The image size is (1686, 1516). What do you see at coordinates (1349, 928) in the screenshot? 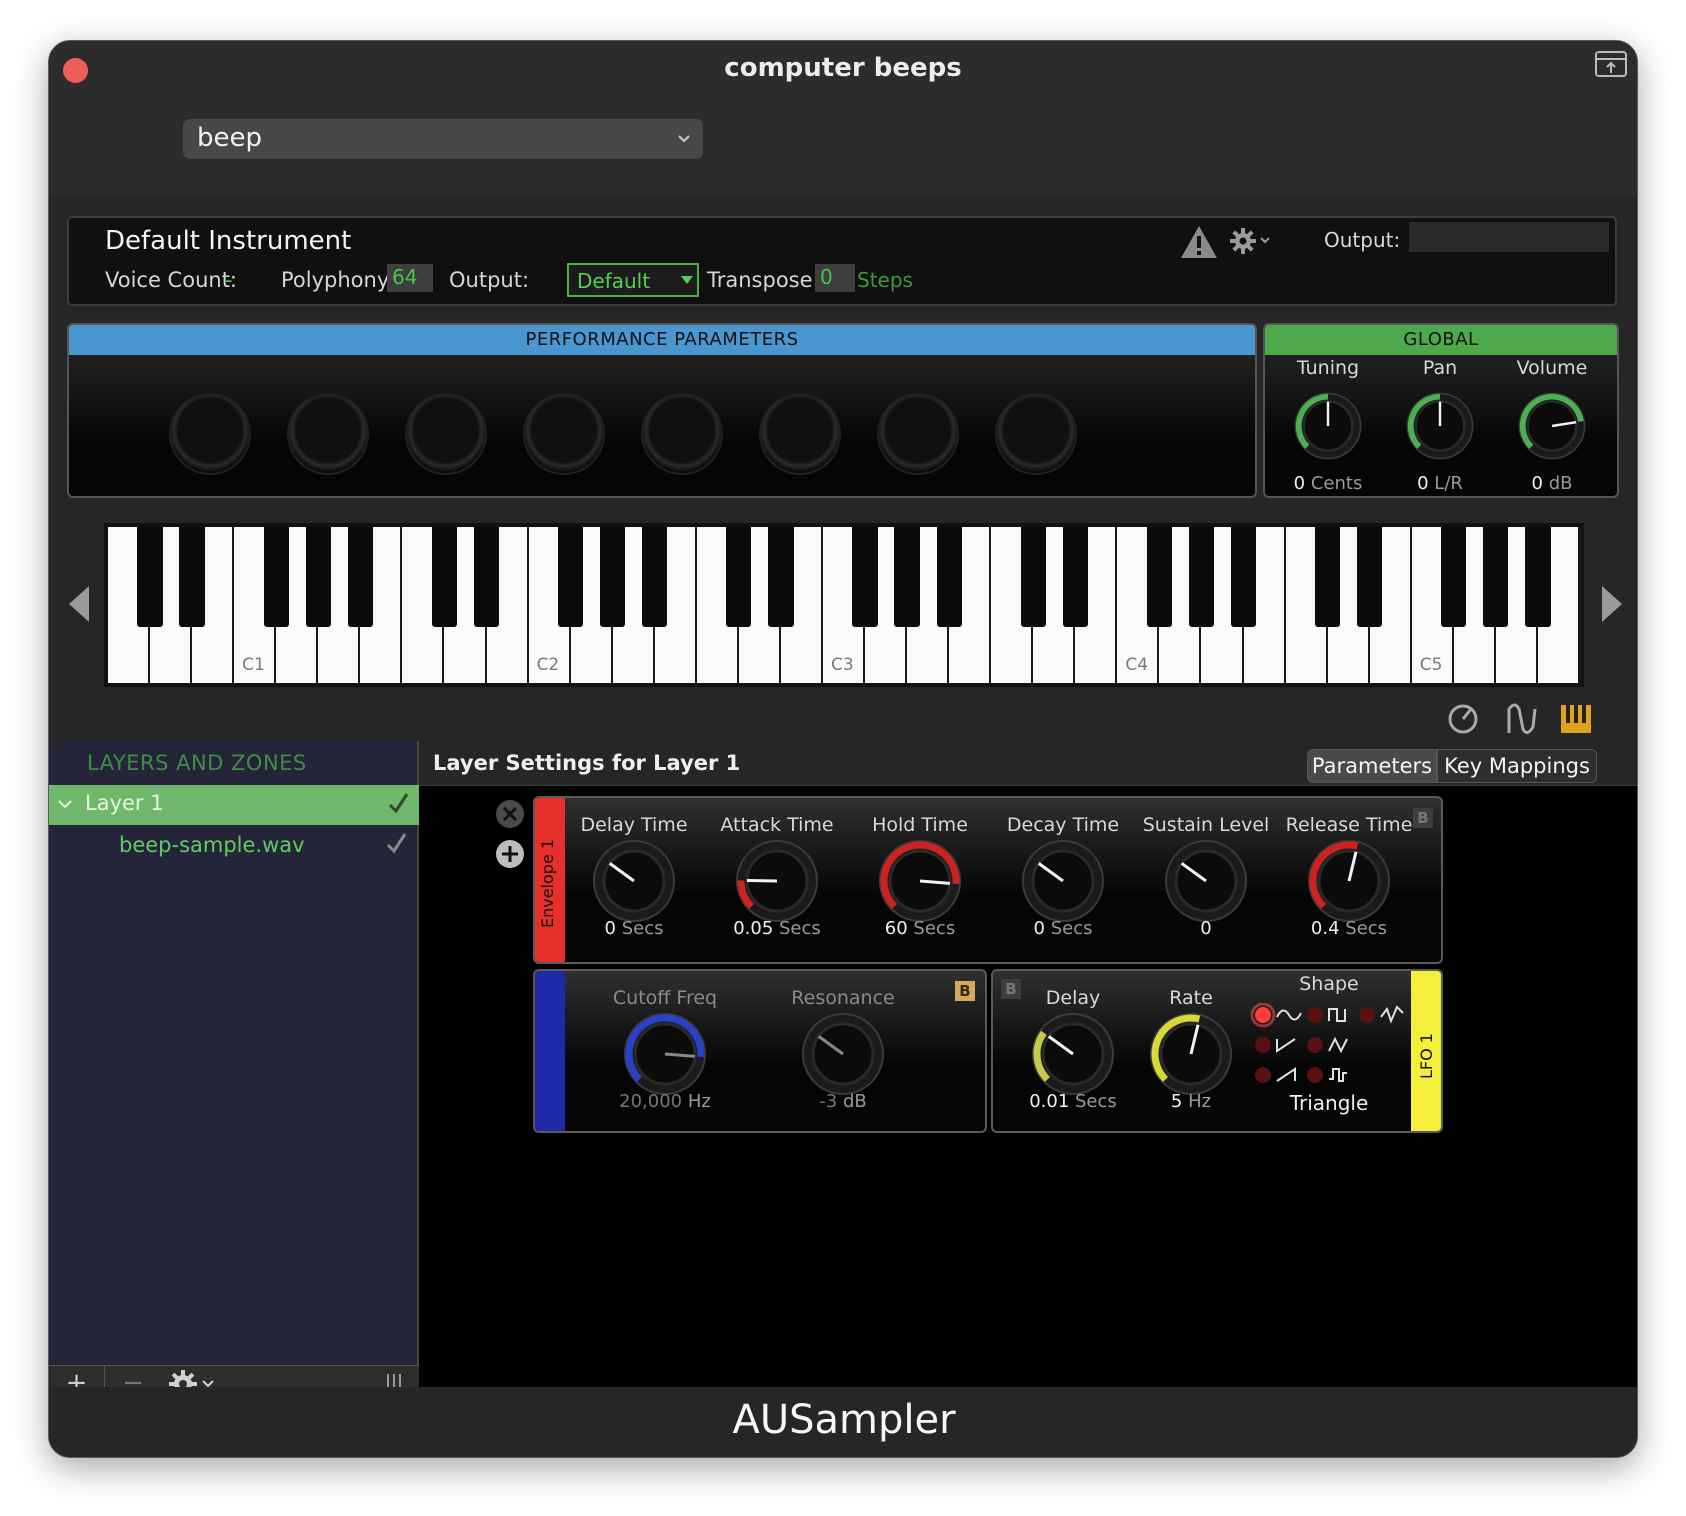
I see `envelope-value-5: 0.4 Secs` at bounding box center [1349, 928].